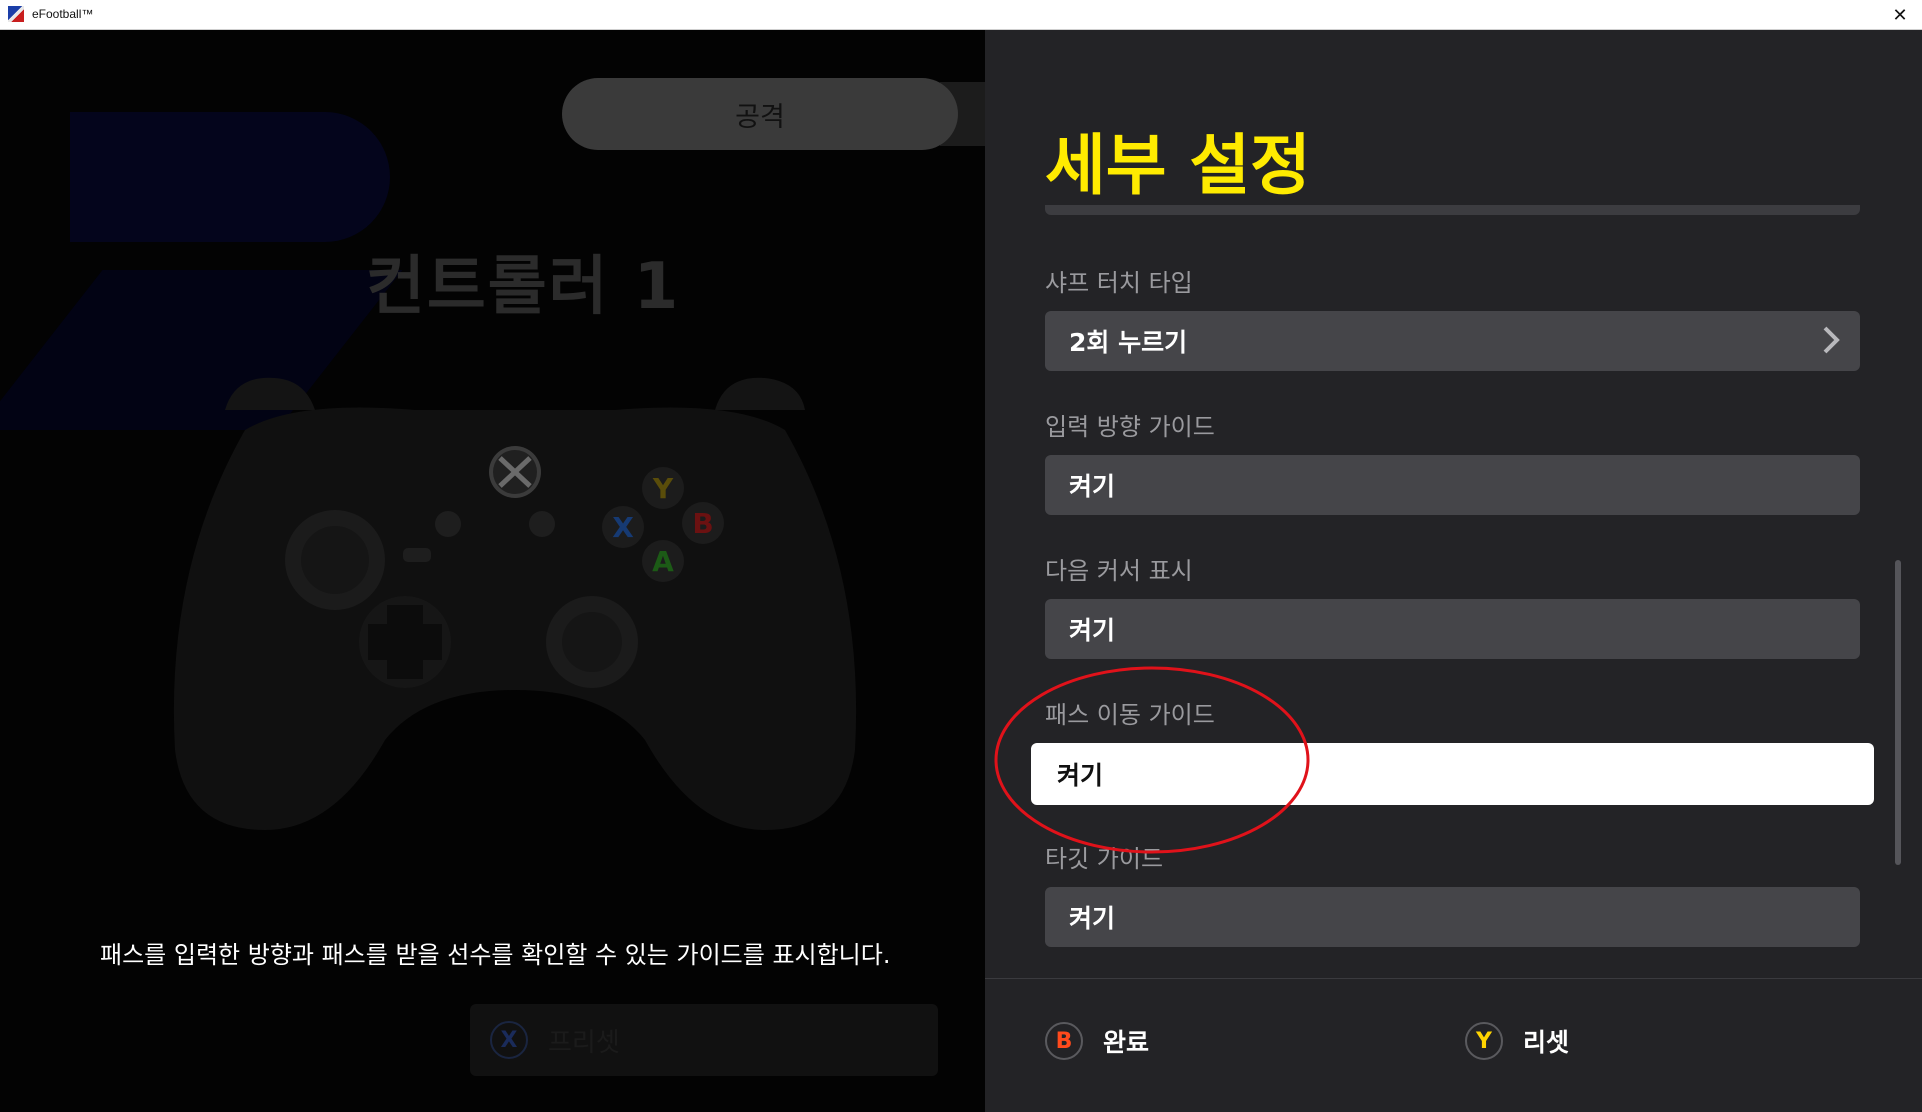 This screenshot has width=1922, height=1112. Describe the element at coordinates (1898, 712) in the screenshot. I see `settings-scrollbar` at that location.